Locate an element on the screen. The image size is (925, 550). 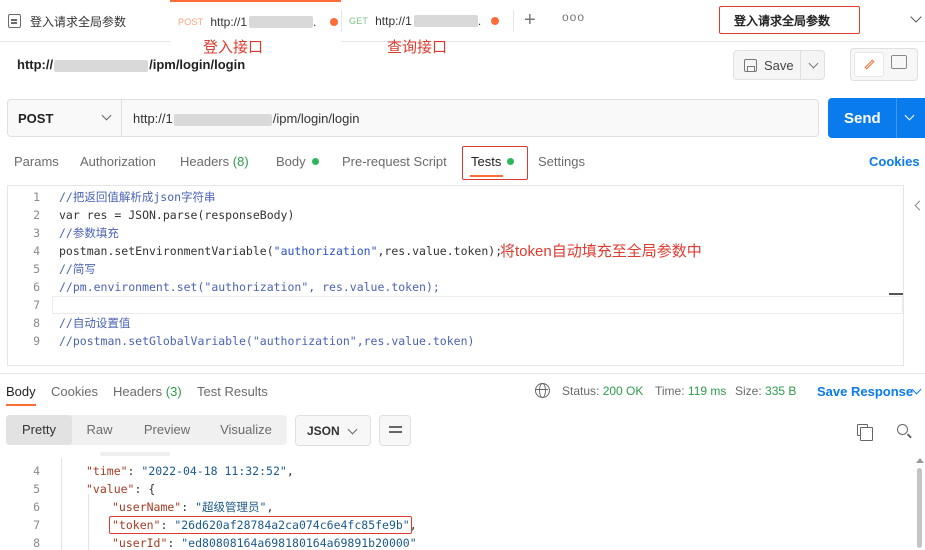
wrap-lines-button is located at coordinates (395, 430).